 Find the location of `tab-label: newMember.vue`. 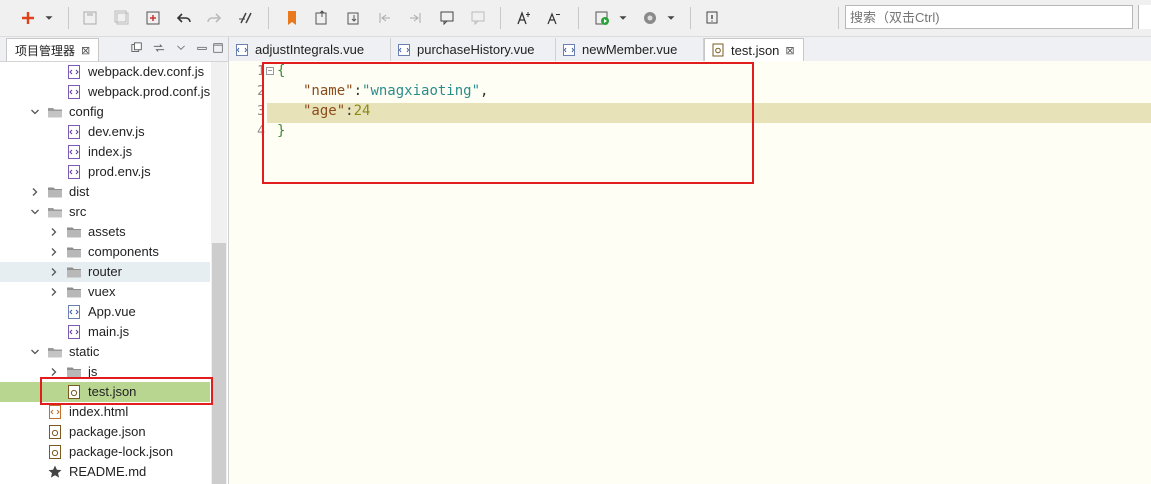

tab-label: newMember.vue is located at coordinates (630, 49).